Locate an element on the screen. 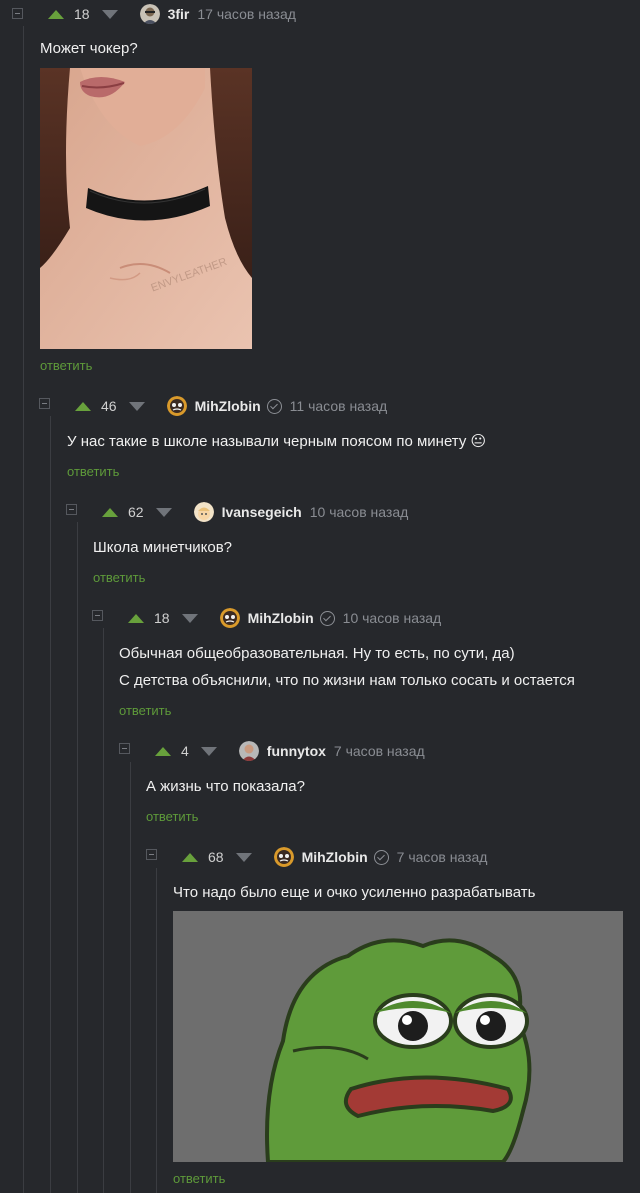 The image size is (640, 1193). comment-rating: 62 is located at coordinates (136, 512).